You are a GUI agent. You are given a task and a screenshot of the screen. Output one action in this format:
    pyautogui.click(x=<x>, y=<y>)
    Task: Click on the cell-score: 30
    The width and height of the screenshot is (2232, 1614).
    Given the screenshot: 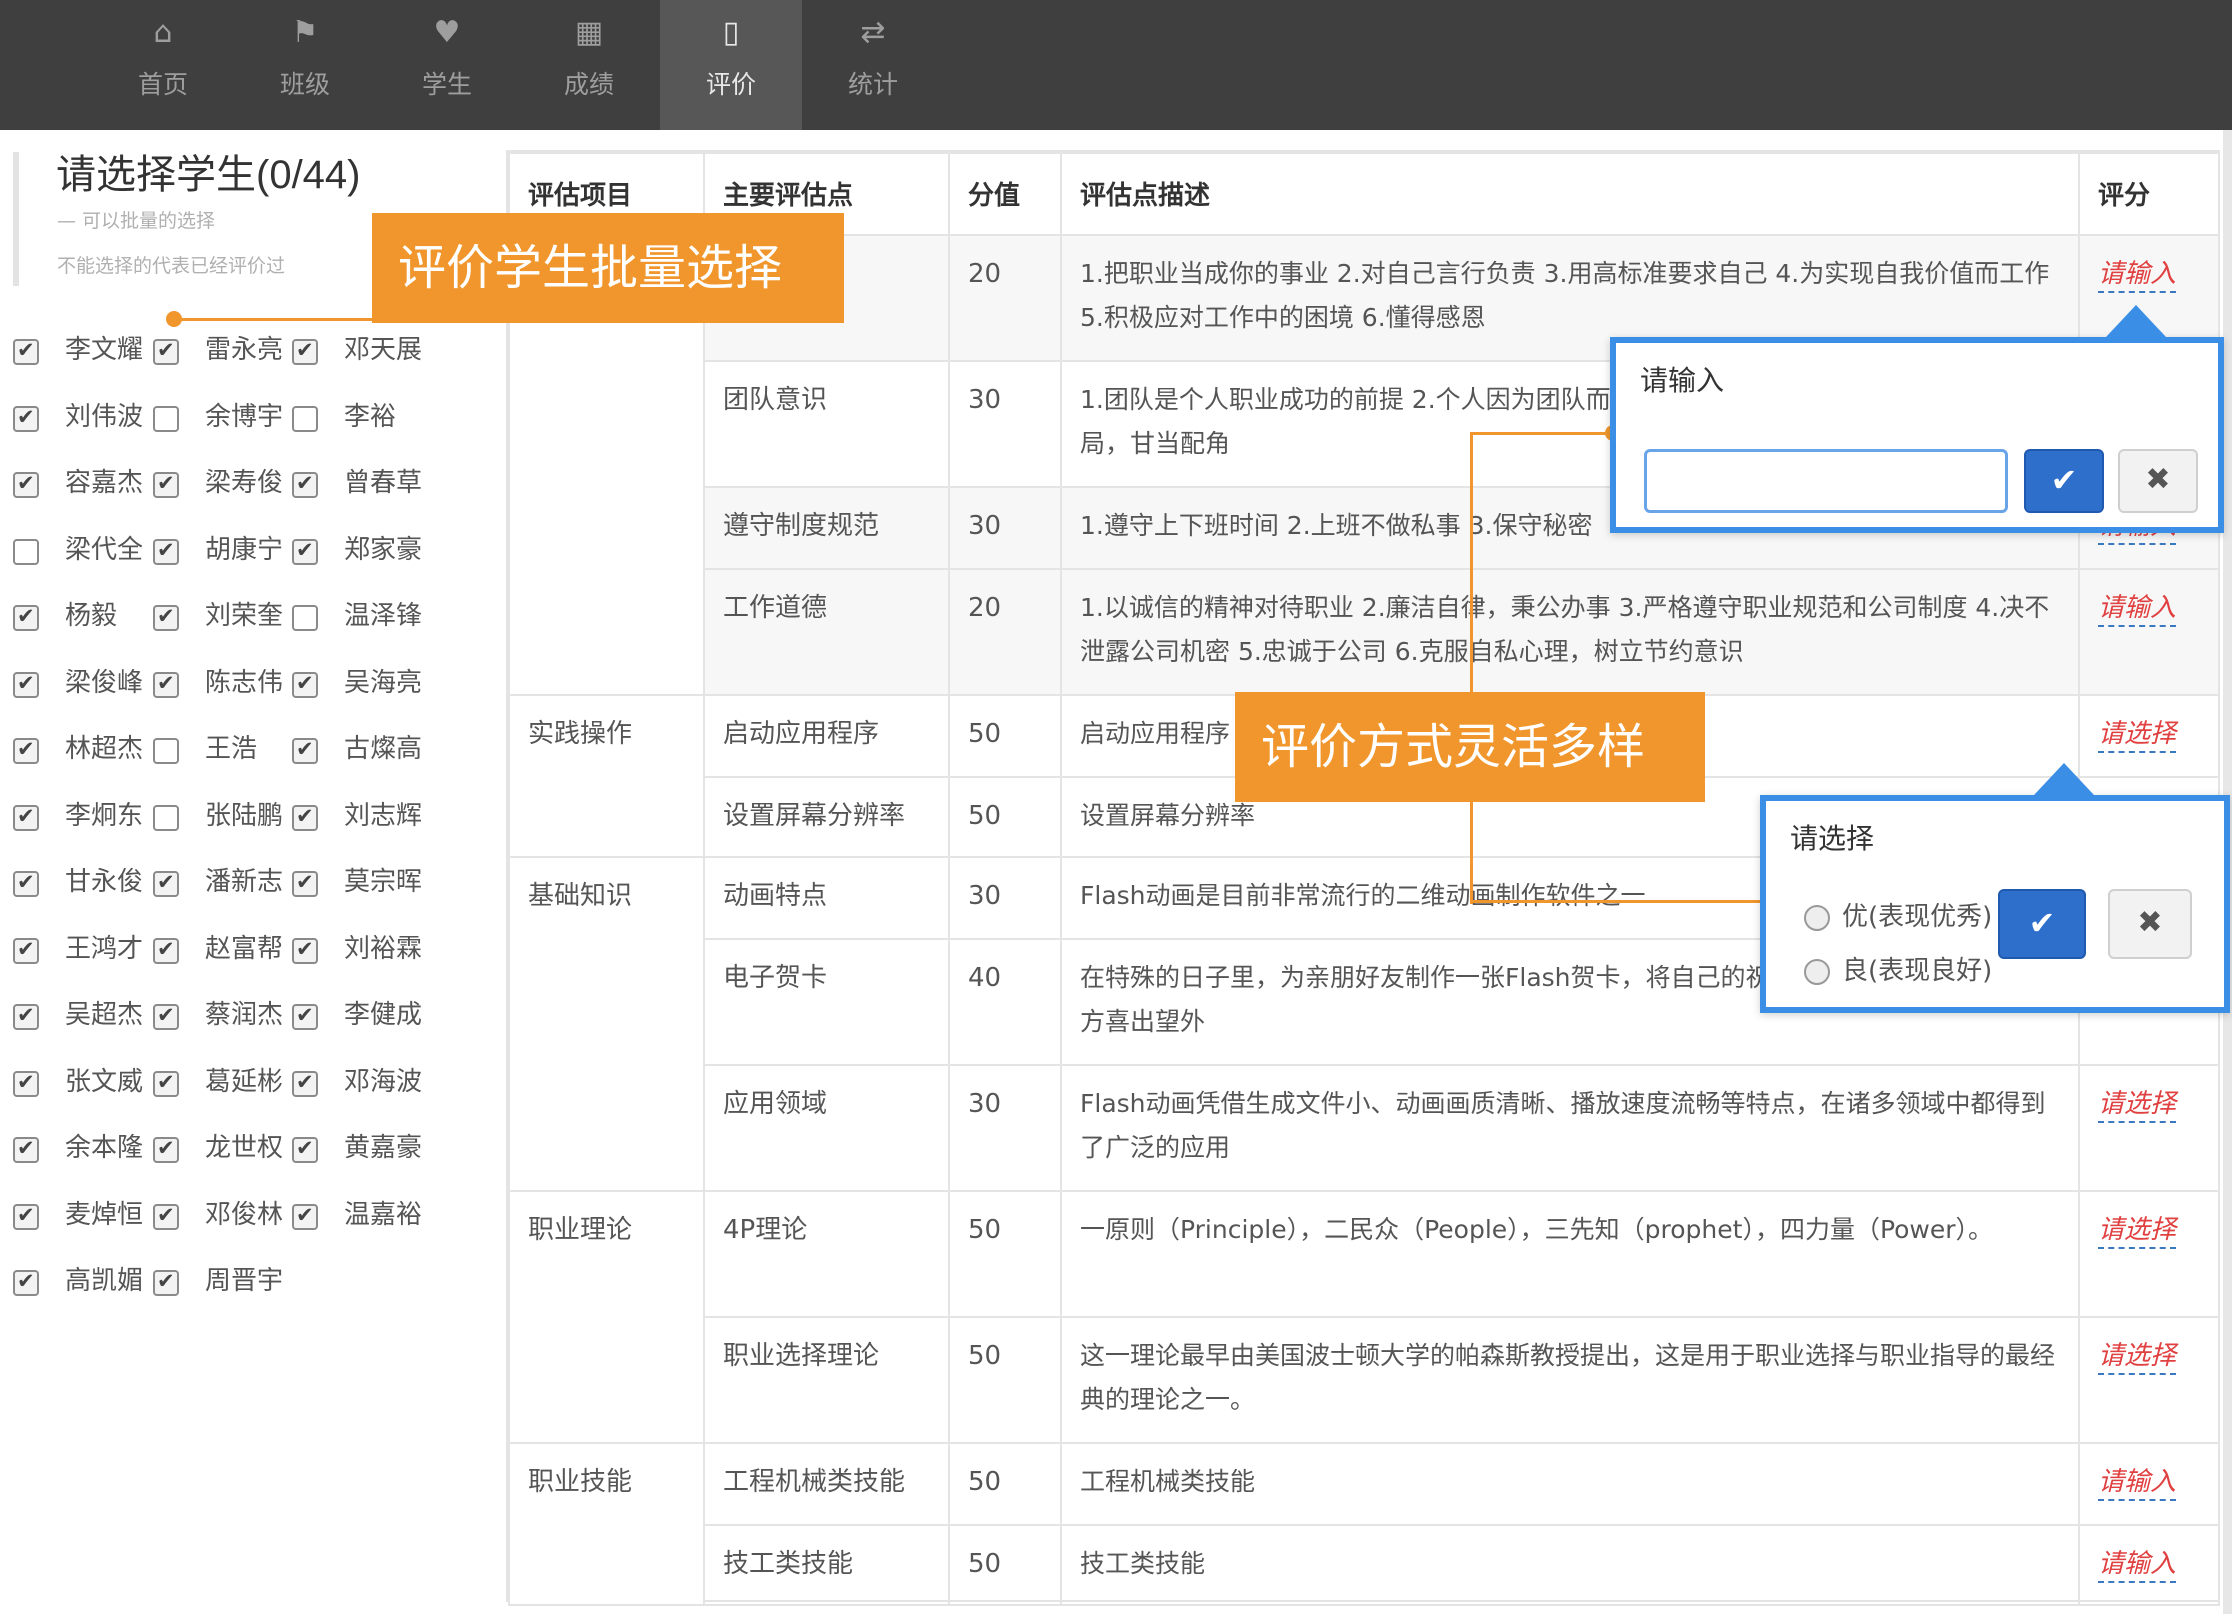 What is the action you would take?
    pyautogui.click(x=1005, y=898)
    